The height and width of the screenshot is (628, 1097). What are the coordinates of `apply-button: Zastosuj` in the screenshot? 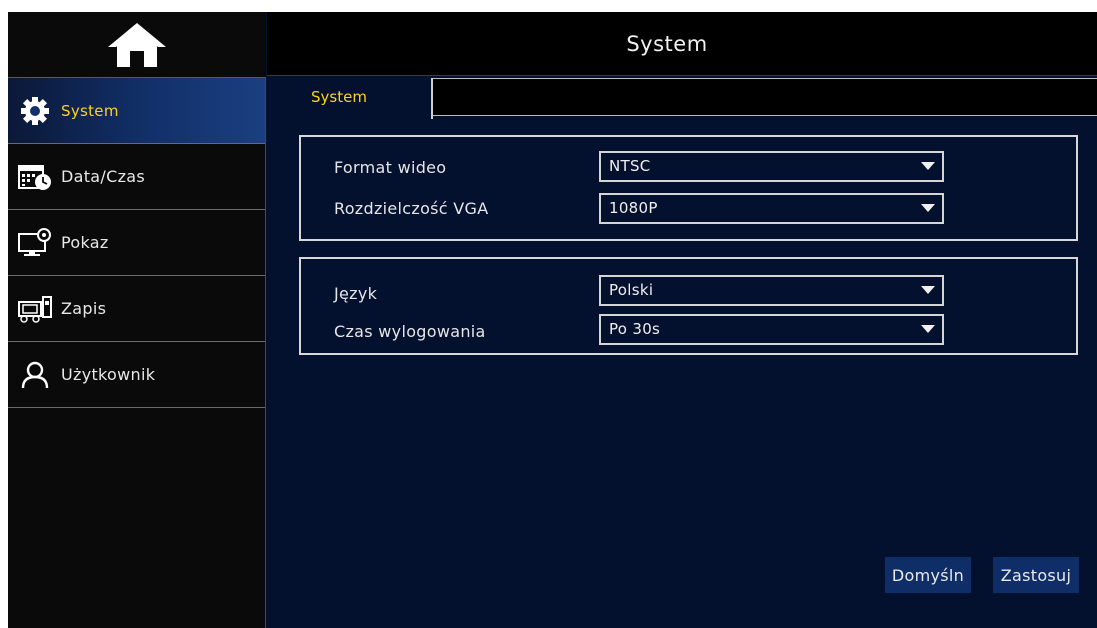 It's located at (1036, 575).